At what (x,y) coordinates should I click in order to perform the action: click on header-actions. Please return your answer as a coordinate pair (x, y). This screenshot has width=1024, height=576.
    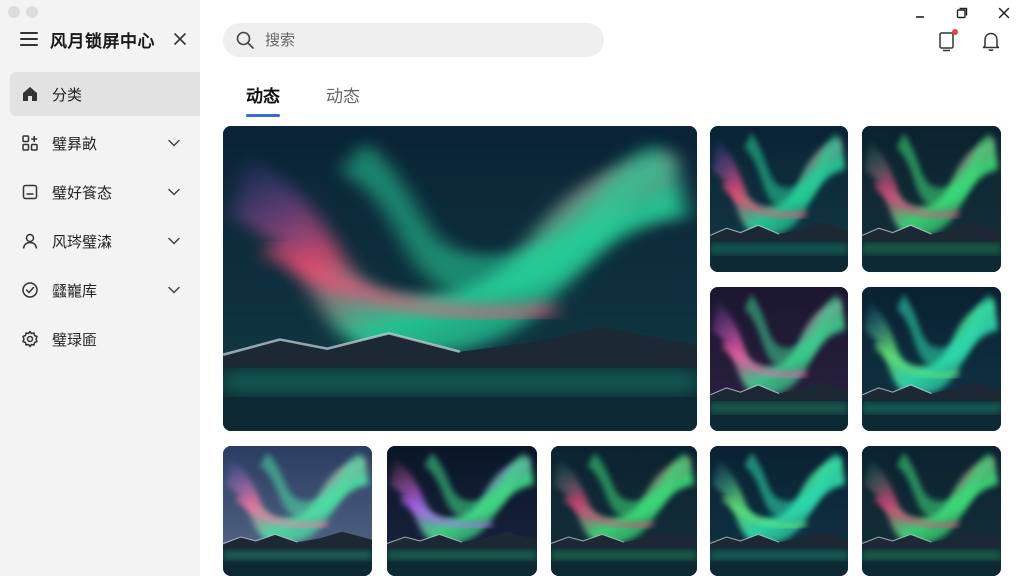
    Looking at the image, I should click on (969, 40).